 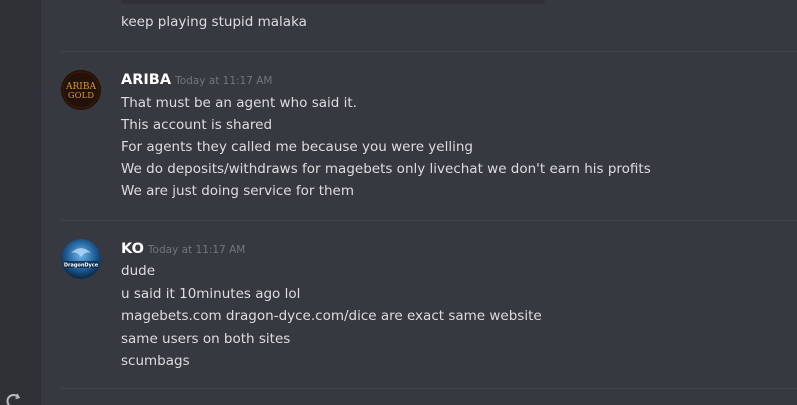 What do you see at coordinates (211, 294) in the screenshot?
I see `message-text: u said it 10minutes ago lol` at bounding box center [211, 294].